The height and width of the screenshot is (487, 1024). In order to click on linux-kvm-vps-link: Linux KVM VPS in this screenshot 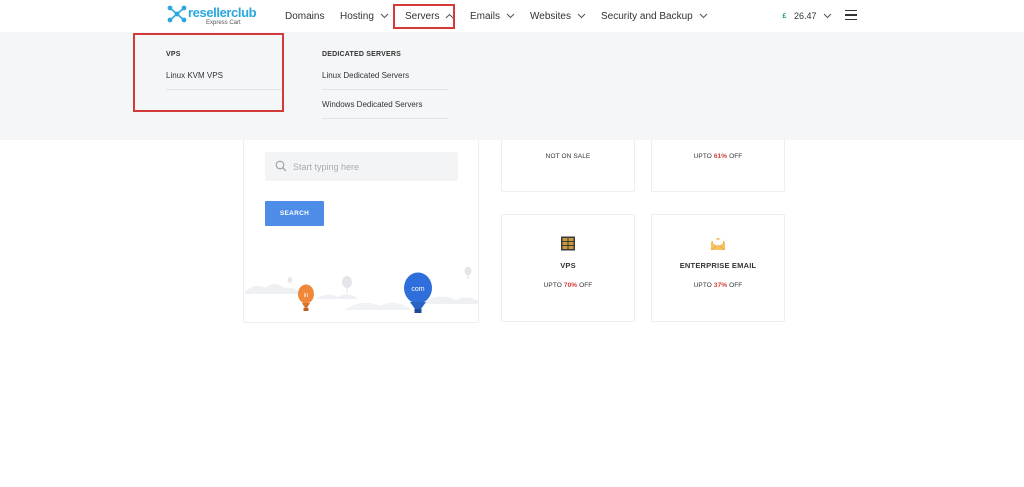, I will do `click(194, 75)`.